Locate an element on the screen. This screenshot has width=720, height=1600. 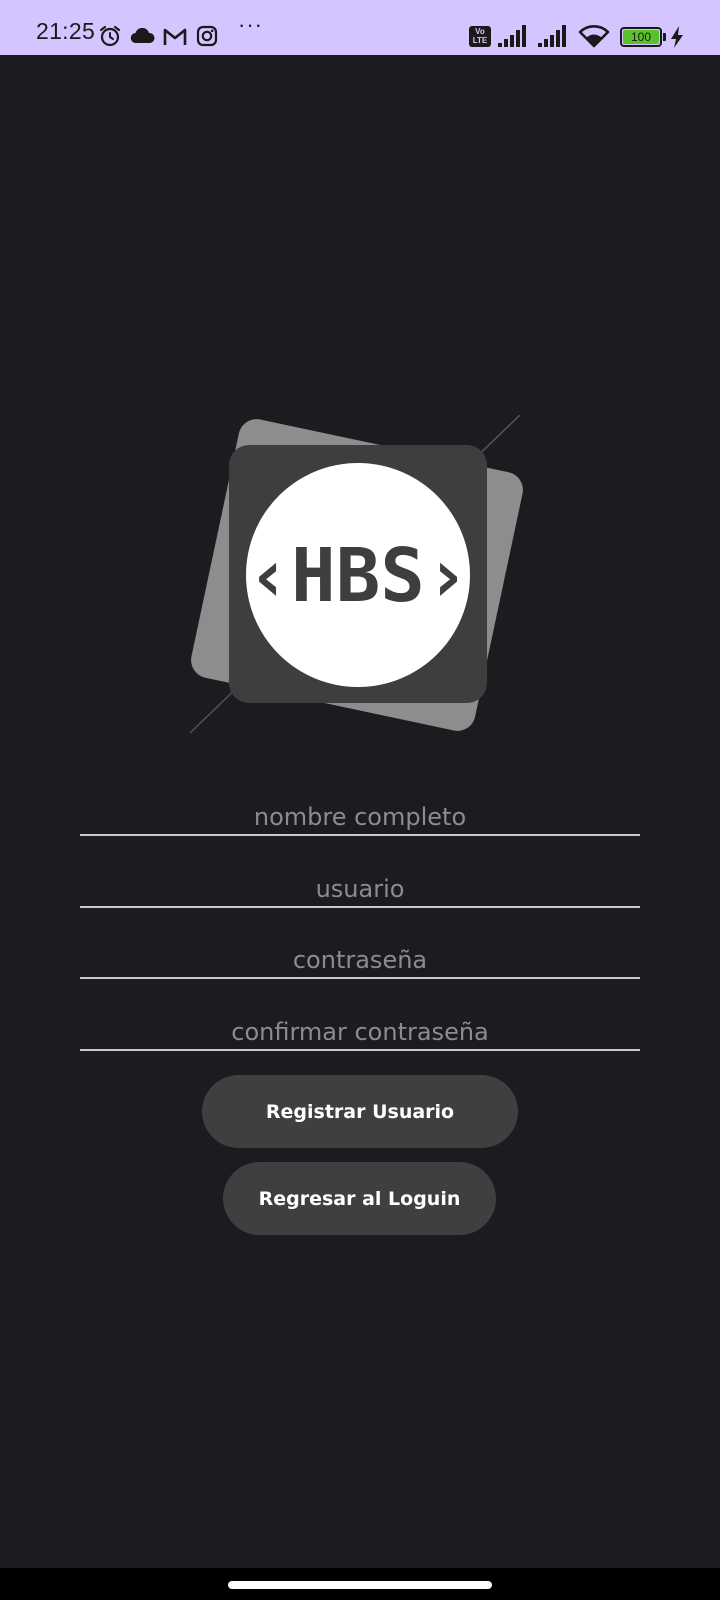
battery-icon: 100 is located at coordinates (641, 37).